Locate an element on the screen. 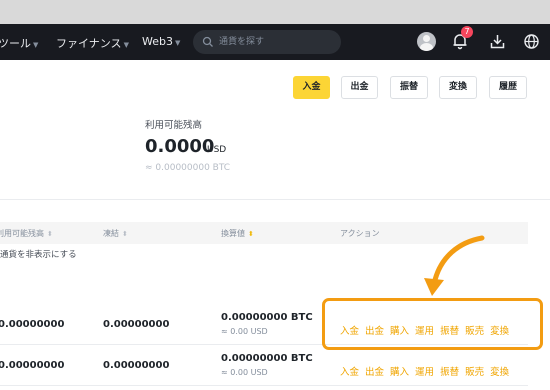  avatar is located at coordinates (426, 41).